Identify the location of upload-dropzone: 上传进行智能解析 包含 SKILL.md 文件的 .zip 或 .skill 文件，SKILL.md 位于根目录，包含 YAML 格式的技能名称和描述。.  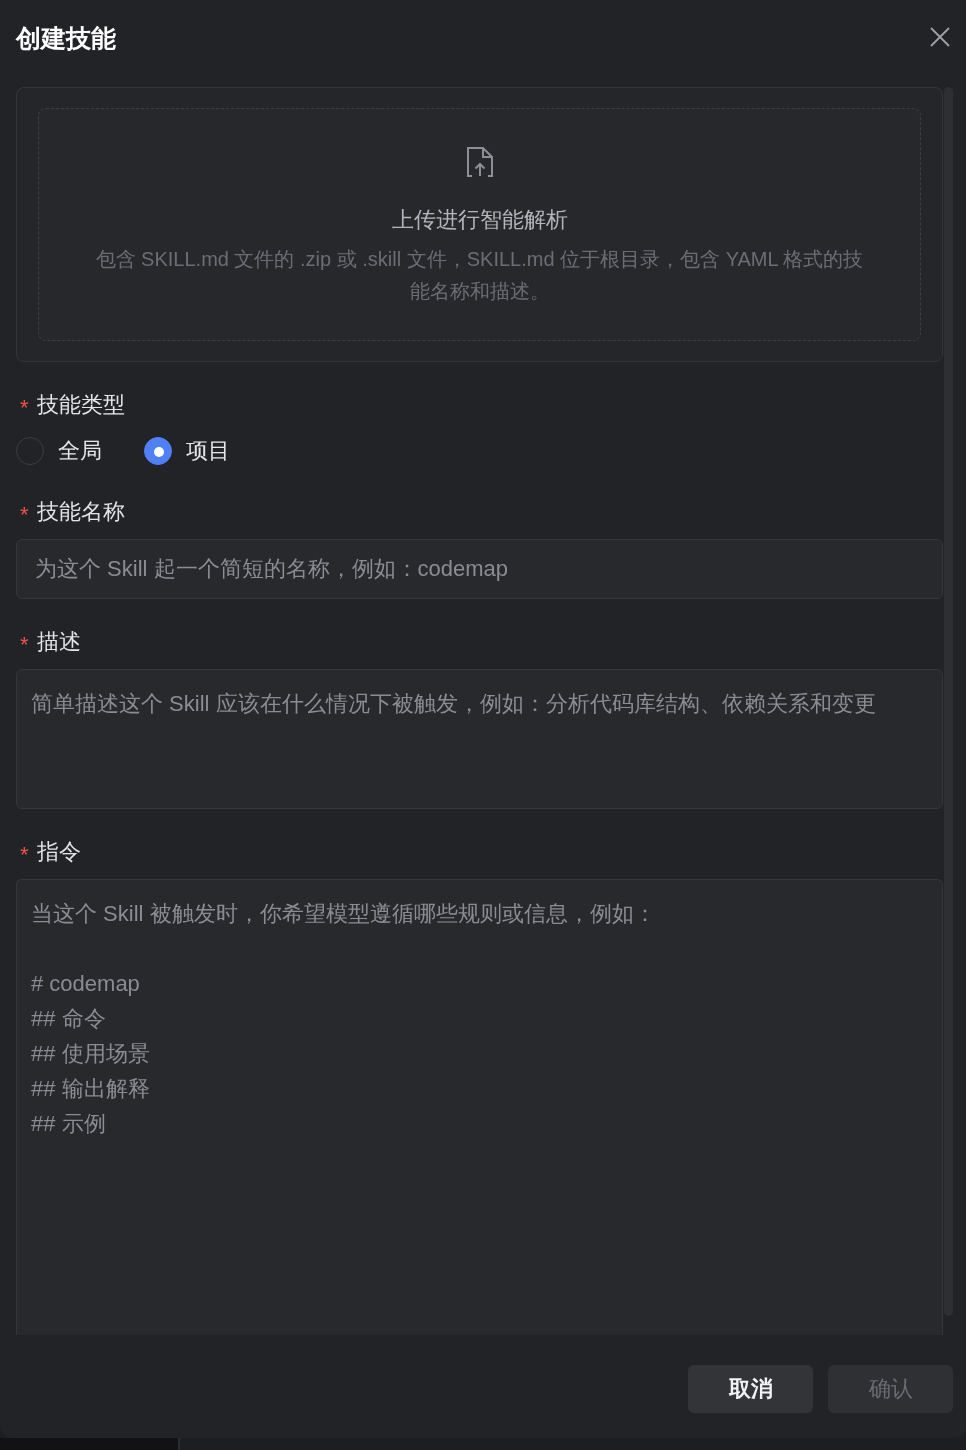
(479, 224).